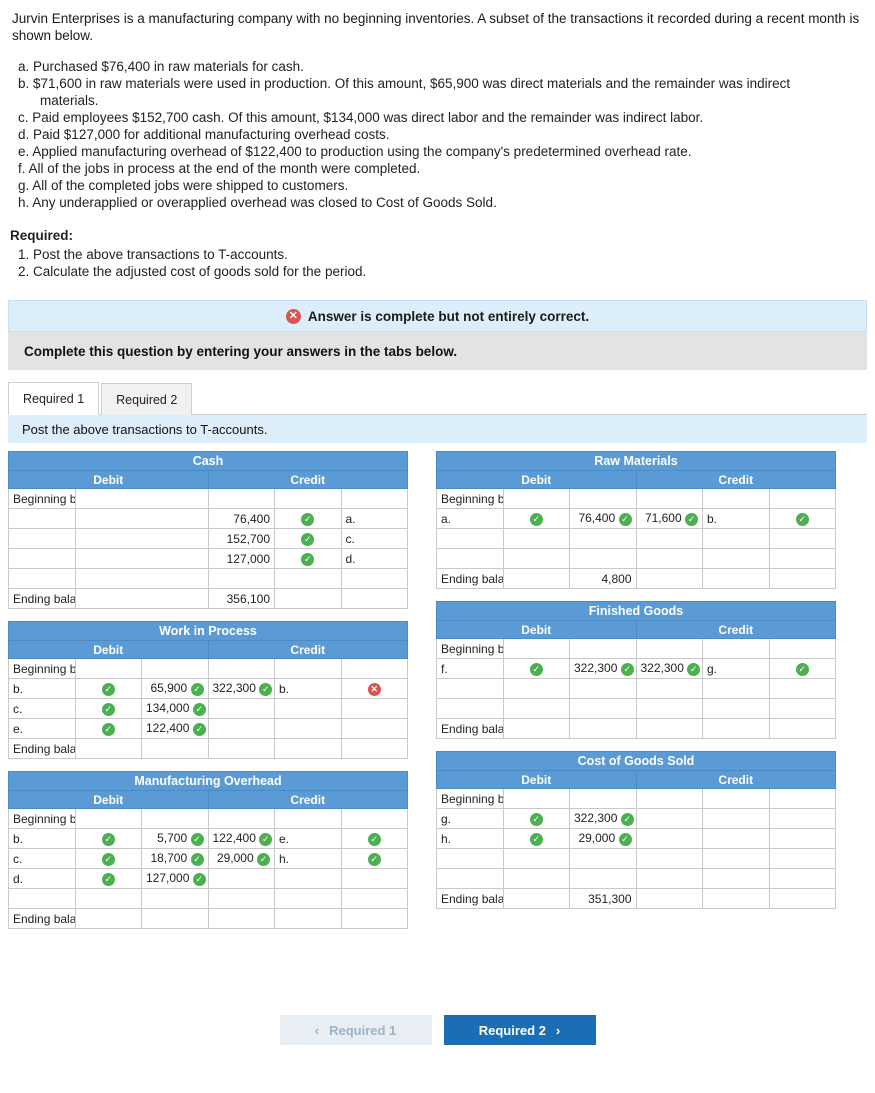 The width and height of the screenshot is (875, 1093). Describe the element at coordinates (241, 558) in the screenshot. I see `credit-amount: 127,000` at that location.